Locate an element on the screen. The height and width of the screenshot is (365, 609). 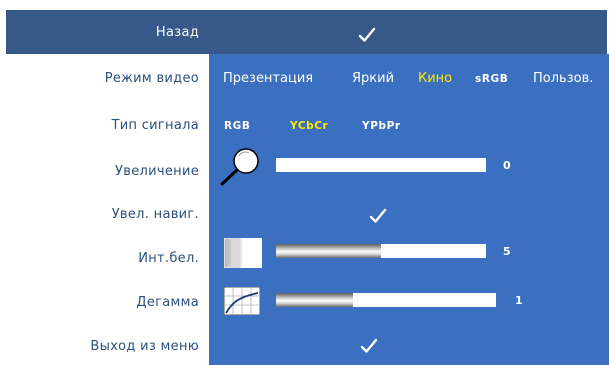
row-label-zoom-nav: Увел. навиг. is located at coordinates (155, 214).